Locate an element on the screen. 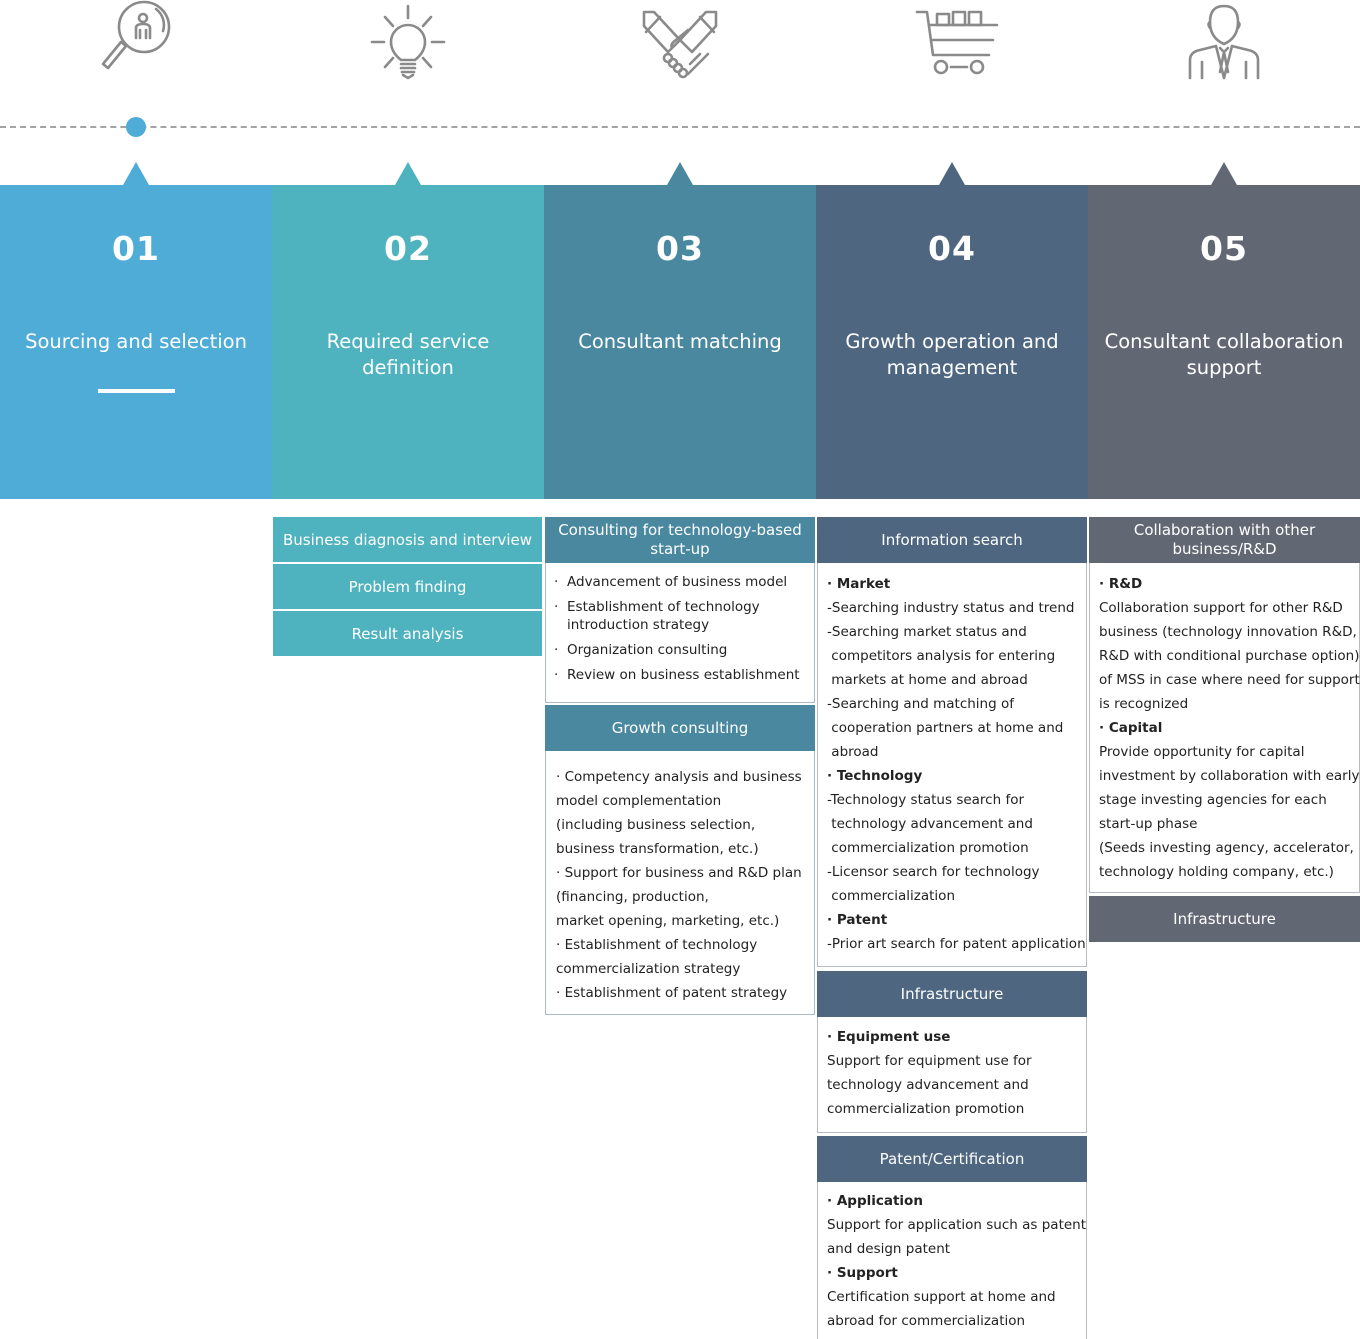 This screenshot has width=1360, height=1339. information-search-line: -Searching and matching of is located at coordinates (920, 704).